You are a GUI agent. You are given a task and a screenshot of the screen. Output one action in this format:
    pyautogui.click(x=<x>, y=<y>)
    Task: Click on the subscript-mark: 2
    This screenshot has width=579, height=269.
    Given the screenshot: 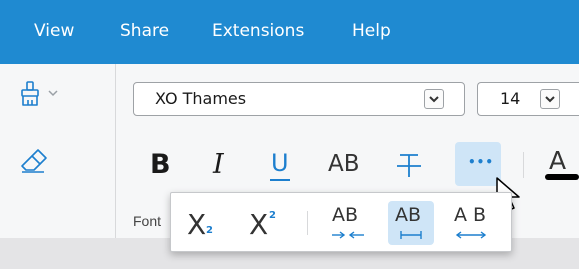 What is the action you would take?
    pyautogui.click(x=209, y=230)
    